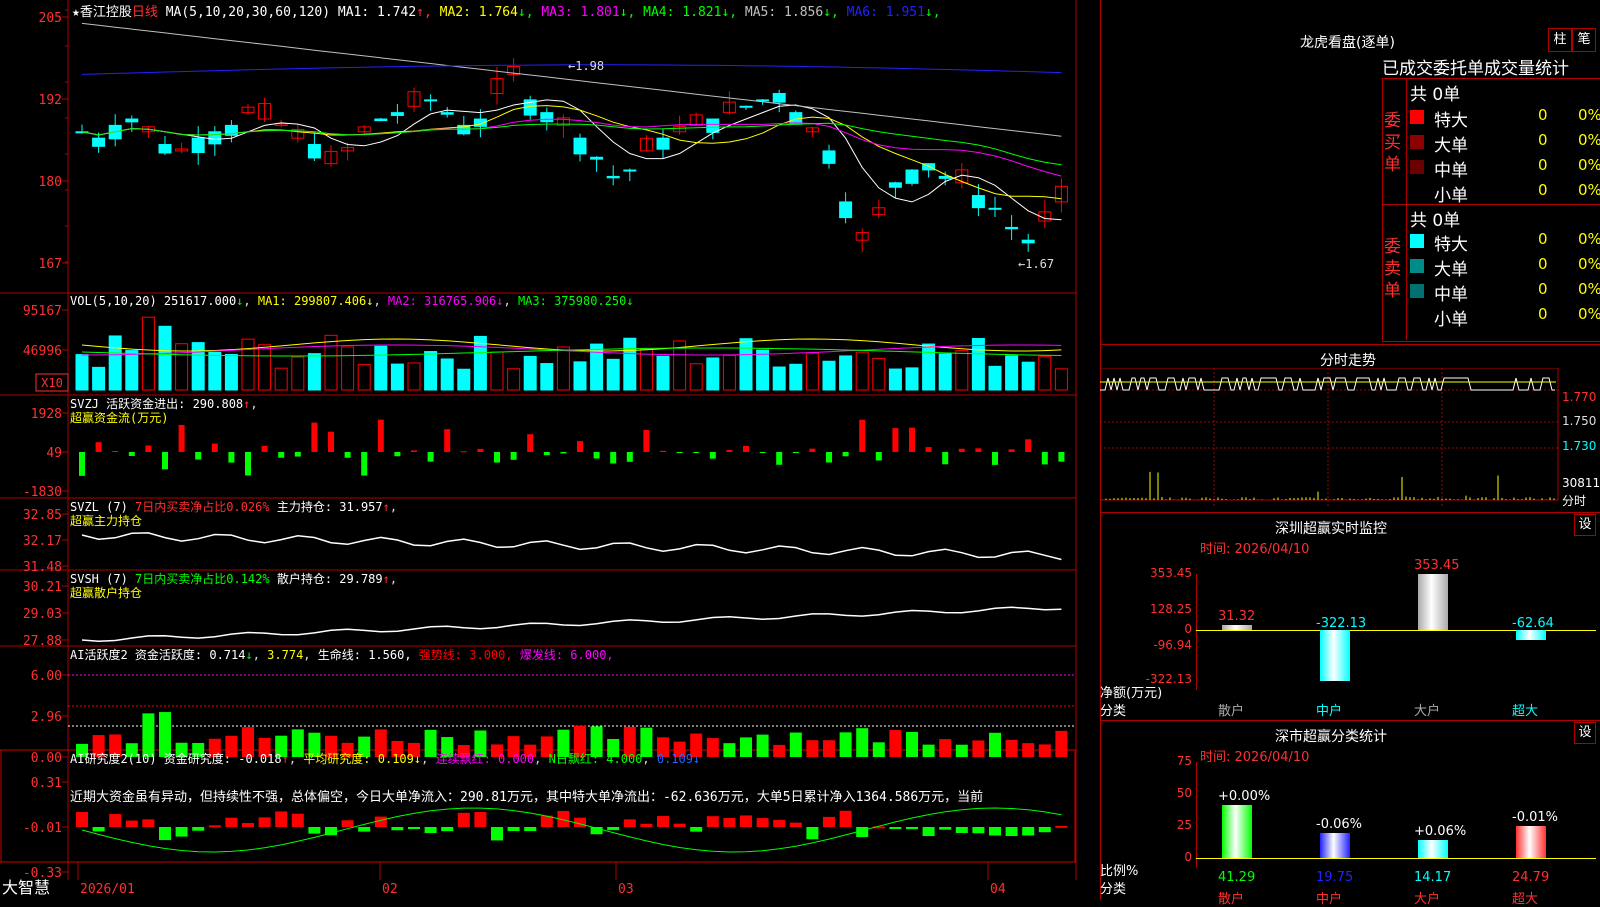 The image size is (1600, 907). I want to click on date-tick-label: 2026/01, so click(107, 889).